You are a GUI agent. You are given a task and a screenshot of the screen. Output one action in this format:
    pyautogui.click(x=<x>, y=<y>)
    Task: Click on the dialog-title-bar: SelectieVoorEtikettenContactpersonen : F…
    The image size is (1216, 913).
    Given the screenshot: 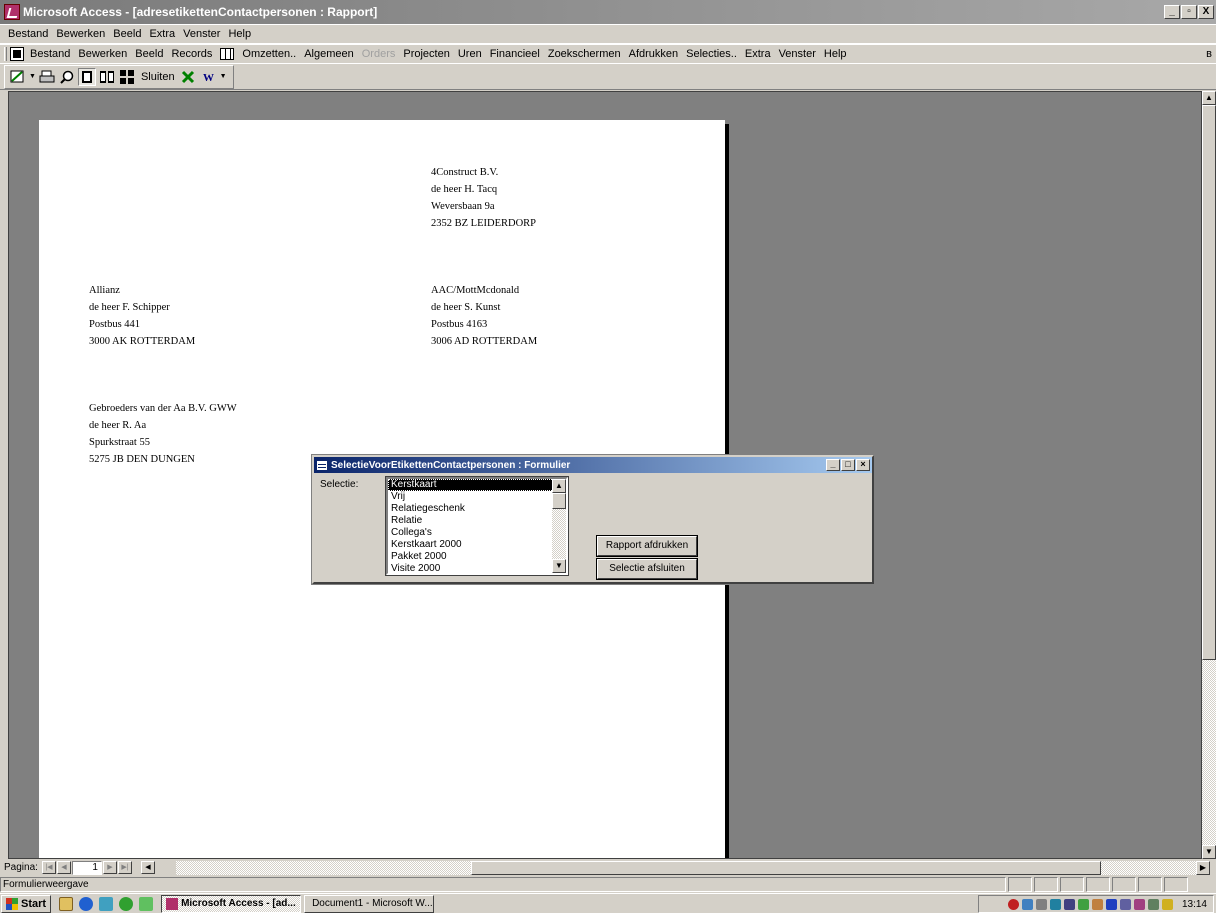 What is the action you would take?
    pyautogui.click(x=593, y=465)
    